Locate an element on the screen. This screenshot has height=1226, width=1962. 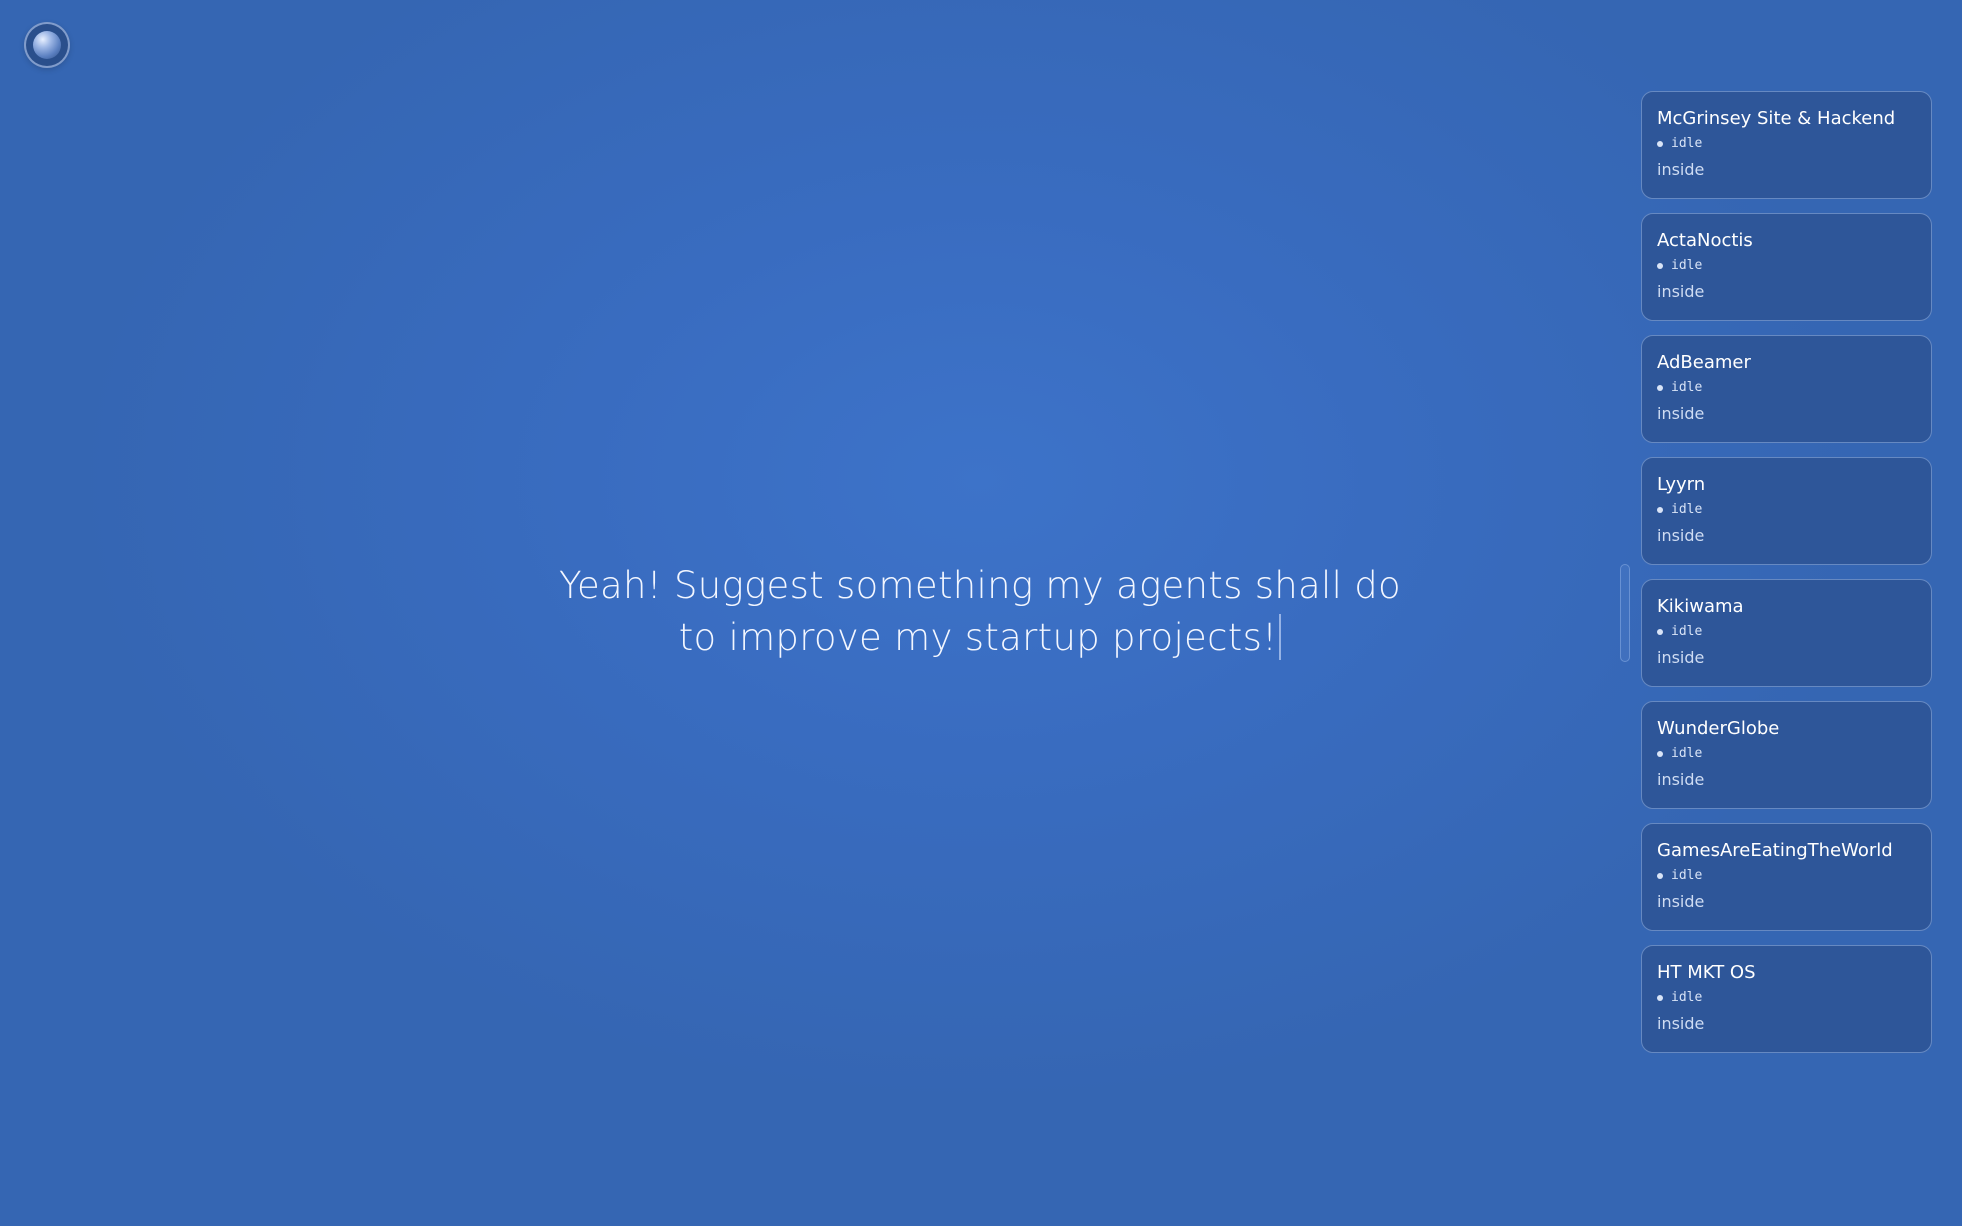
agent-name: WunderGlobe is located at coordinates (1718, 728).